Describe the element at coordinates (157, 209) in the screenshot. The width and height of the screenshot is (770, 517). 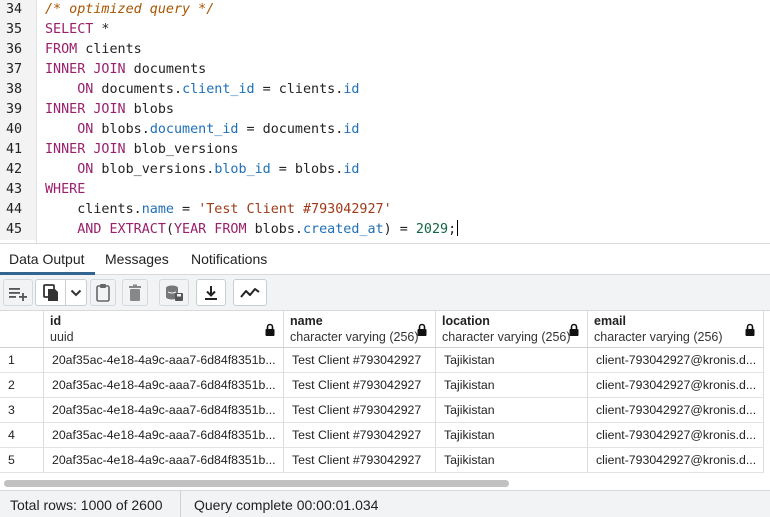
I see `code-token: name` at that location.